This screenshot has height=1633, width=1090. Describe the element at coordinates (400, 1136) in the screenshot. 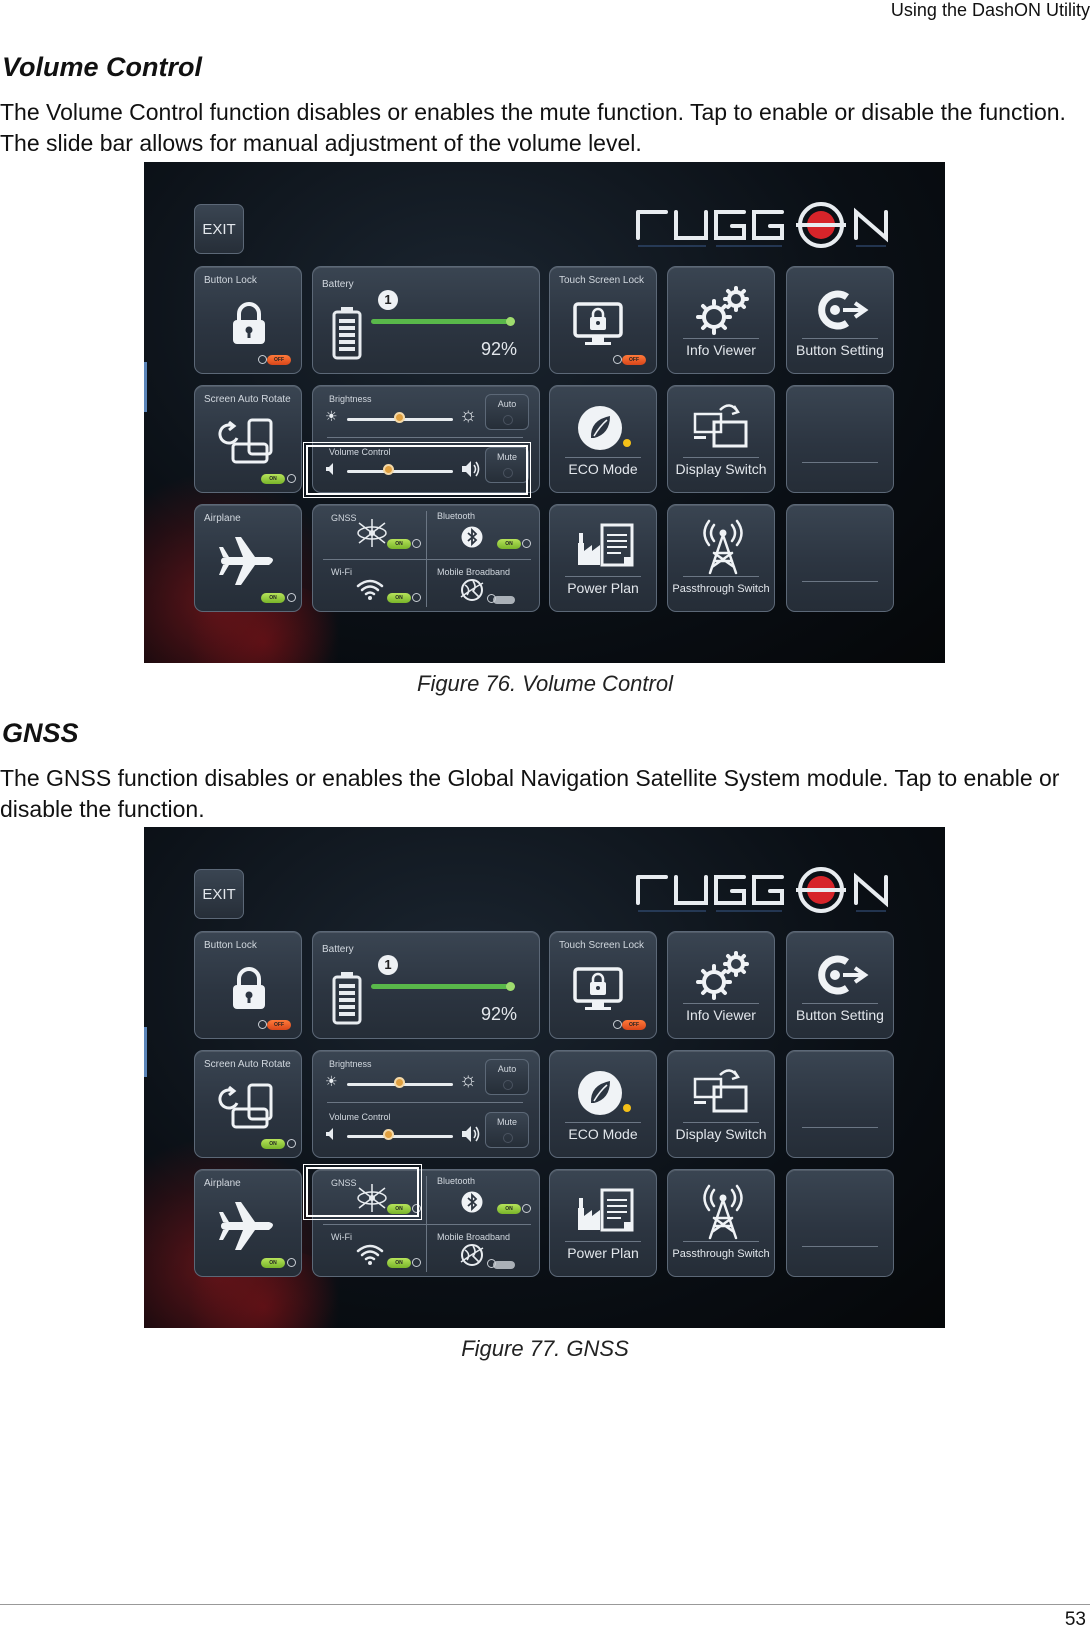

I see `volume-slider-track` at that location.